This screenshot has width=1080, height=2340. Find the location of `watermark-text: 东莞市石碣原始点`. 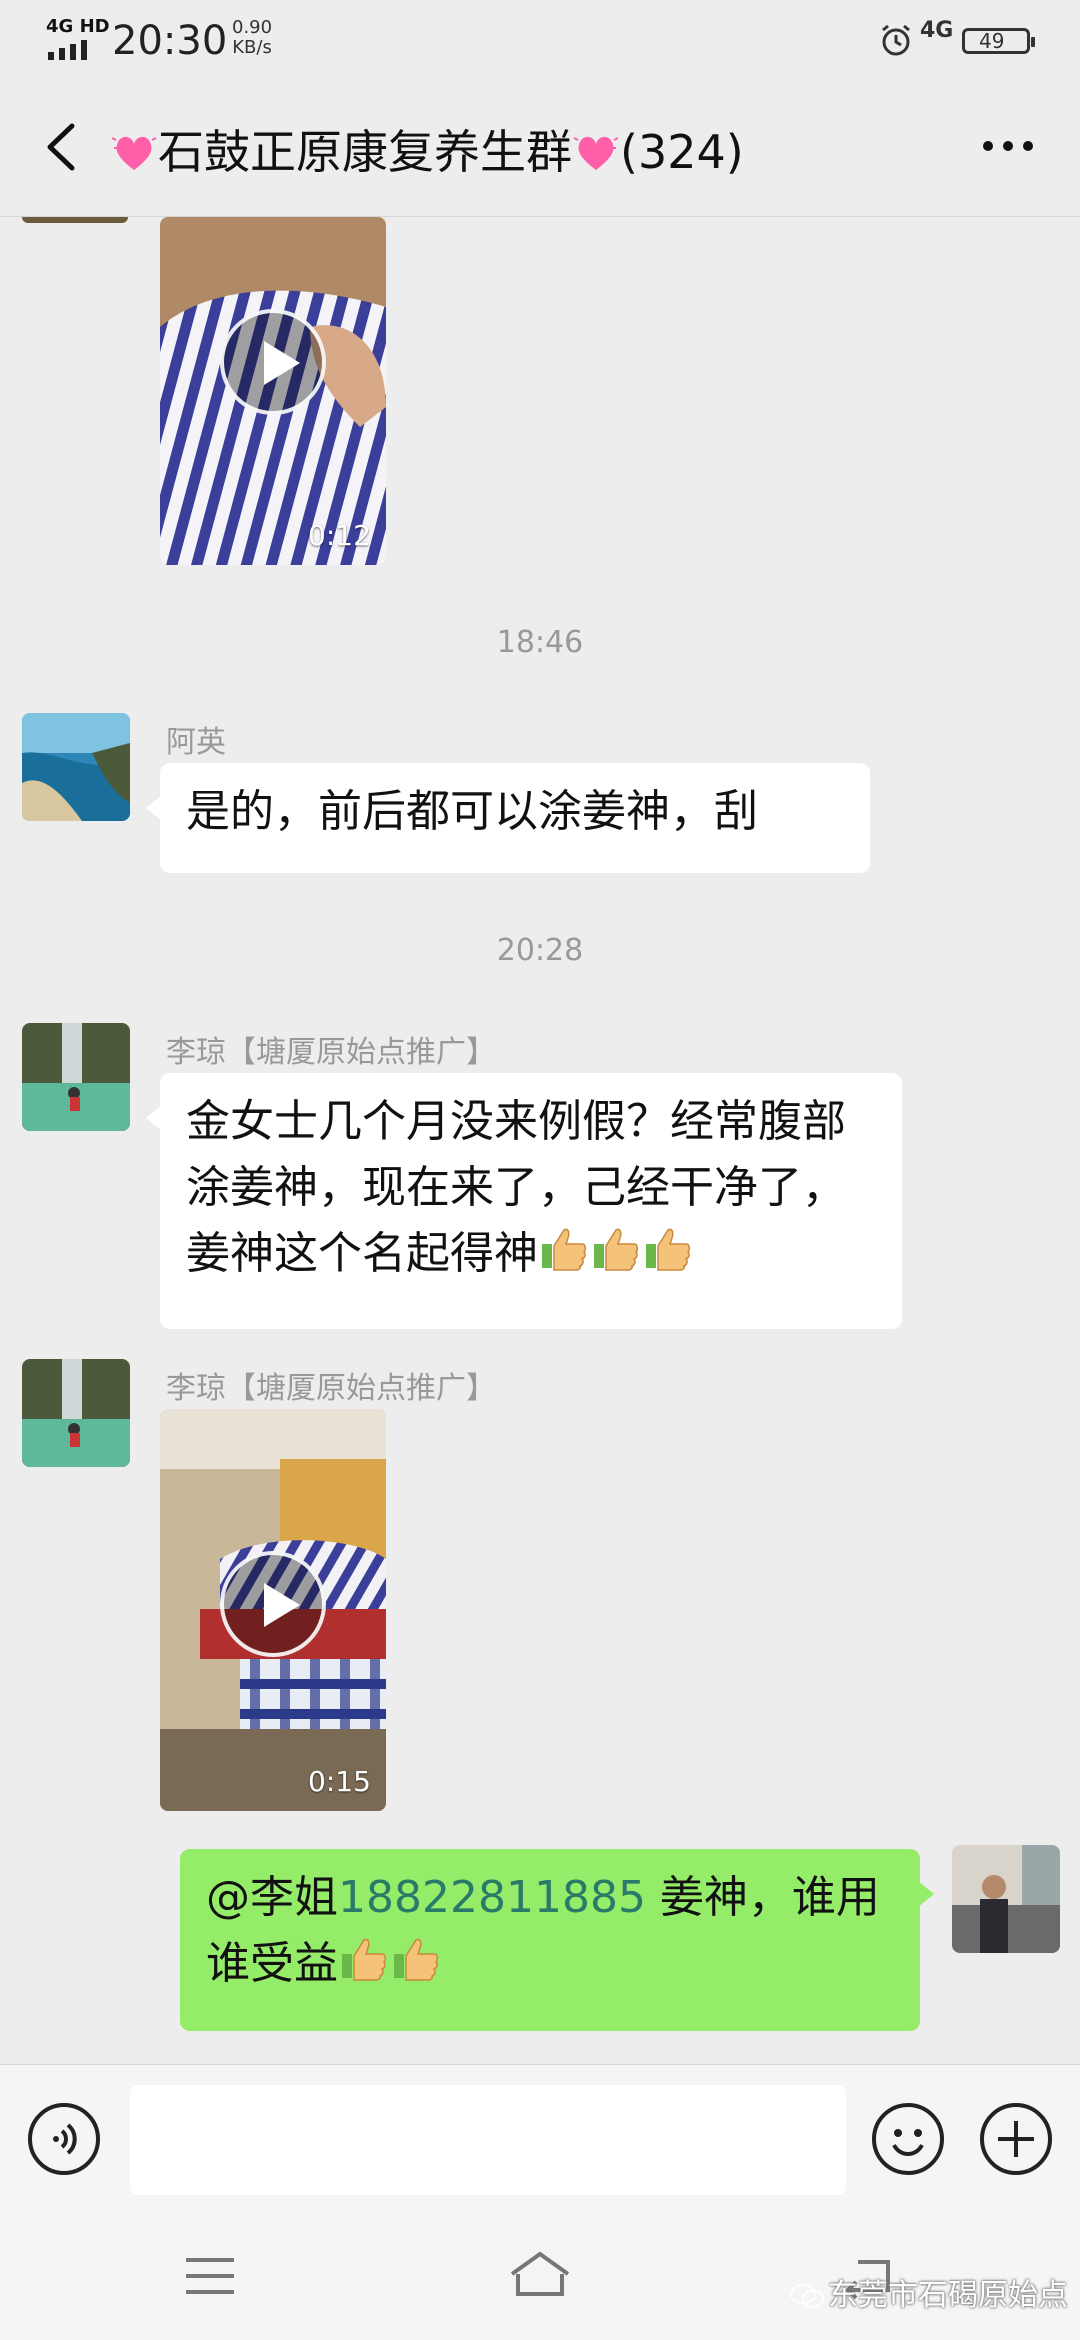

watermark-text: 东莞市石碣原始点 is located at coordinates (948, 2295).